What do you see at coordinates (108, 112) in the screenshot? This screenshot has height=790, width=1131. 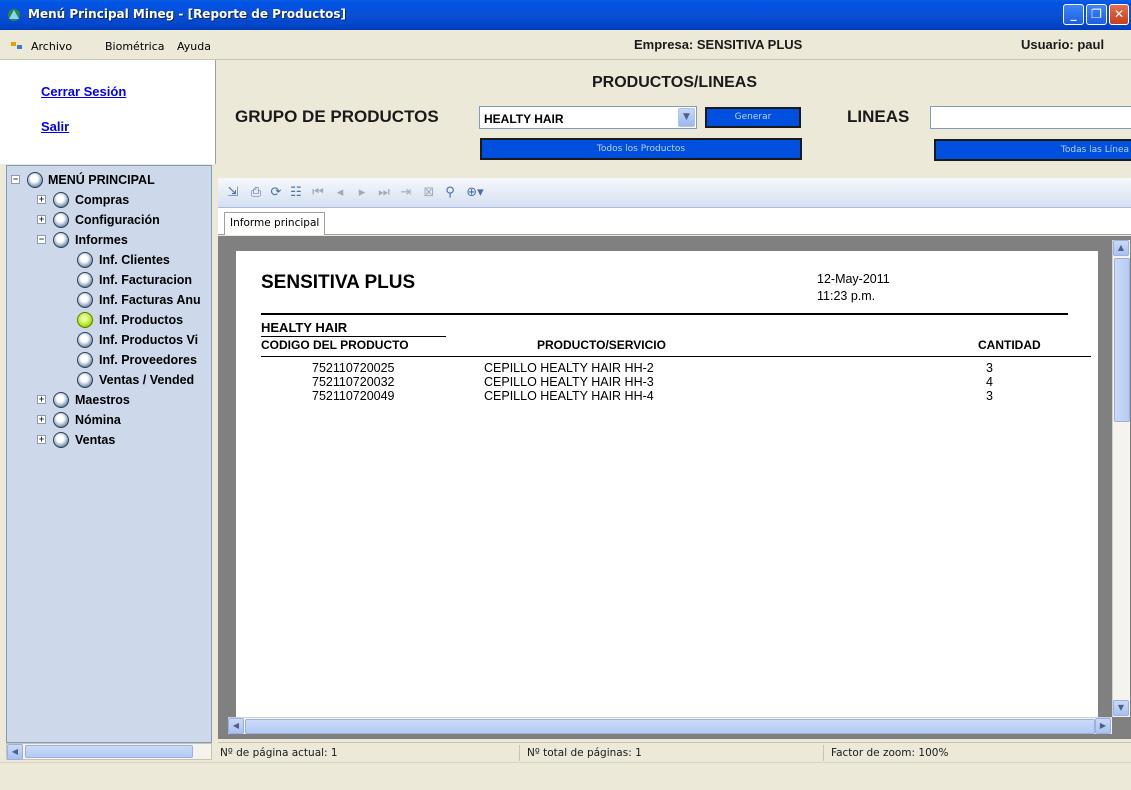 I see `session-links-panel: Cerrar Sesión Salir` at bounding box center [108, 112].